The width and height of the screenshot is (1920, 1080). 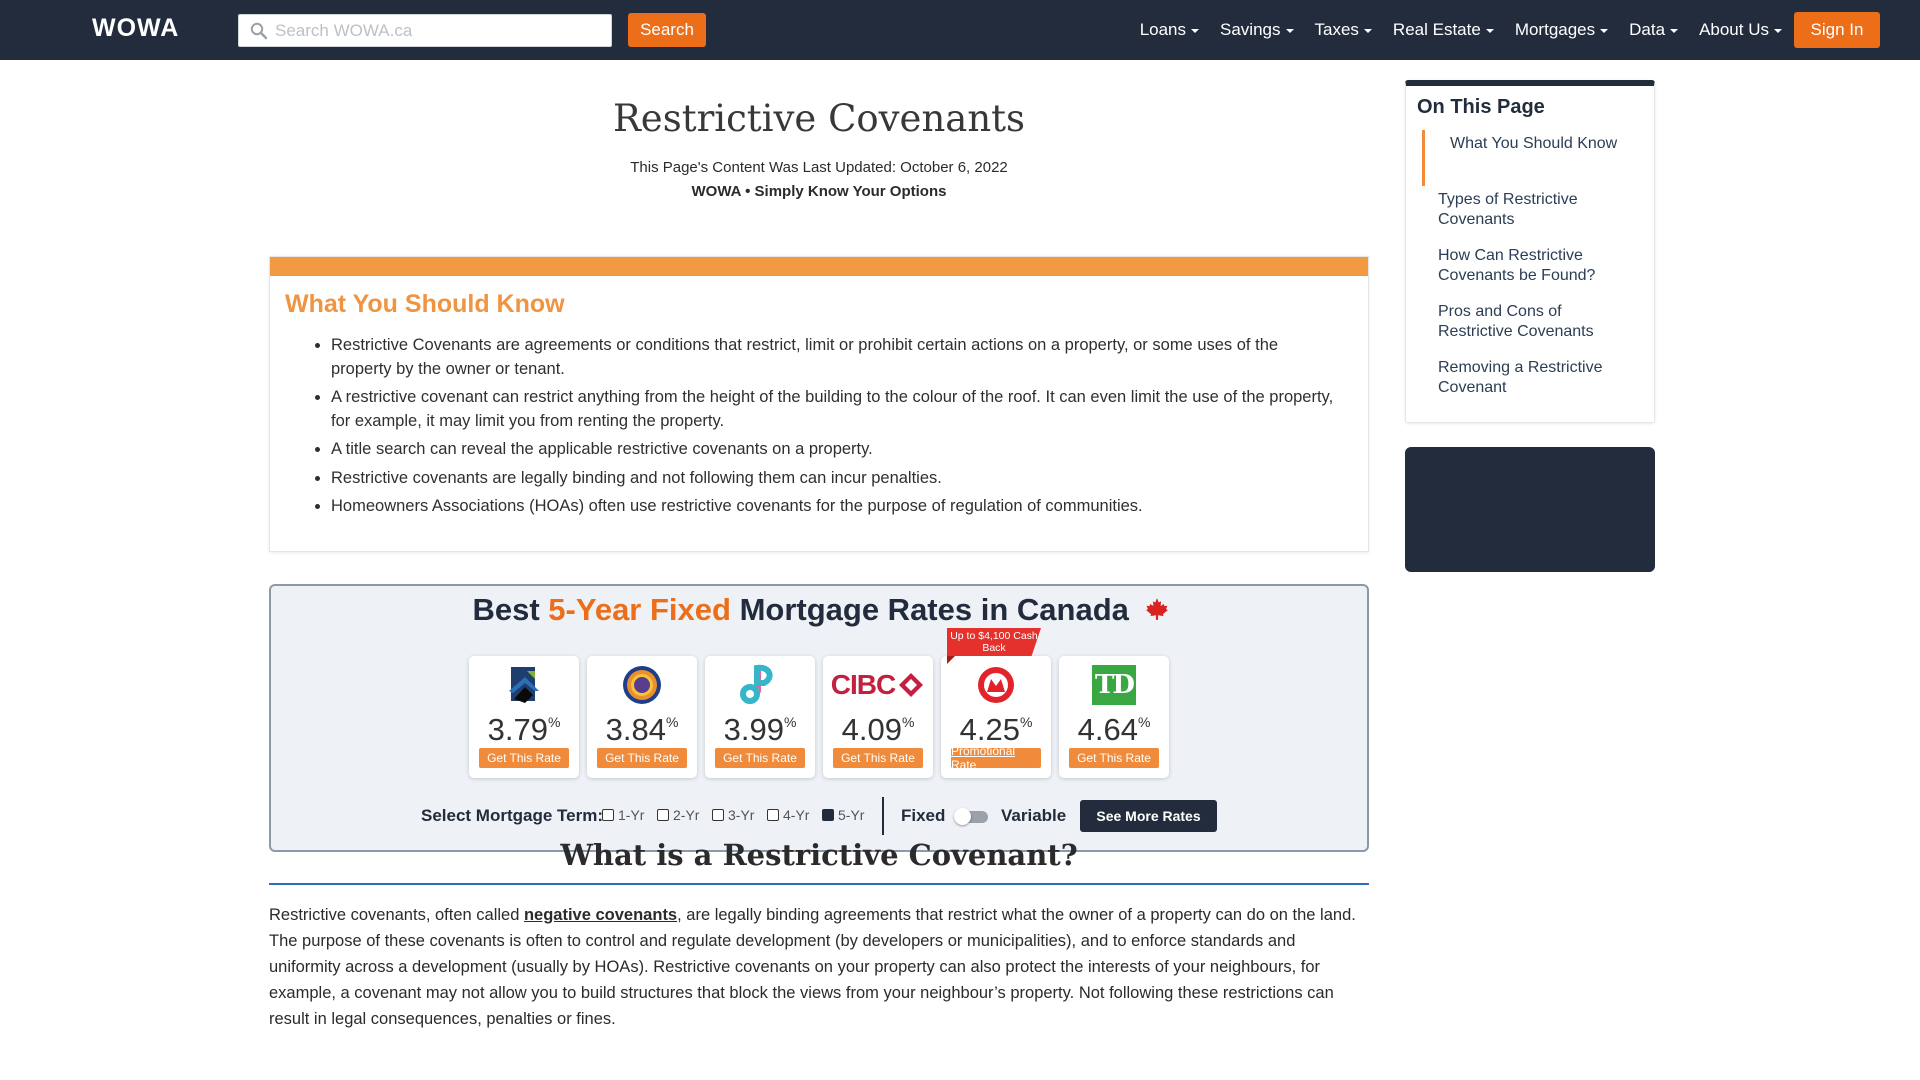 What do you see at coordinates (1436, 29) in the screenshot?
I see `nav-item-label: Real Estate` at bounding box center [1436, 29].